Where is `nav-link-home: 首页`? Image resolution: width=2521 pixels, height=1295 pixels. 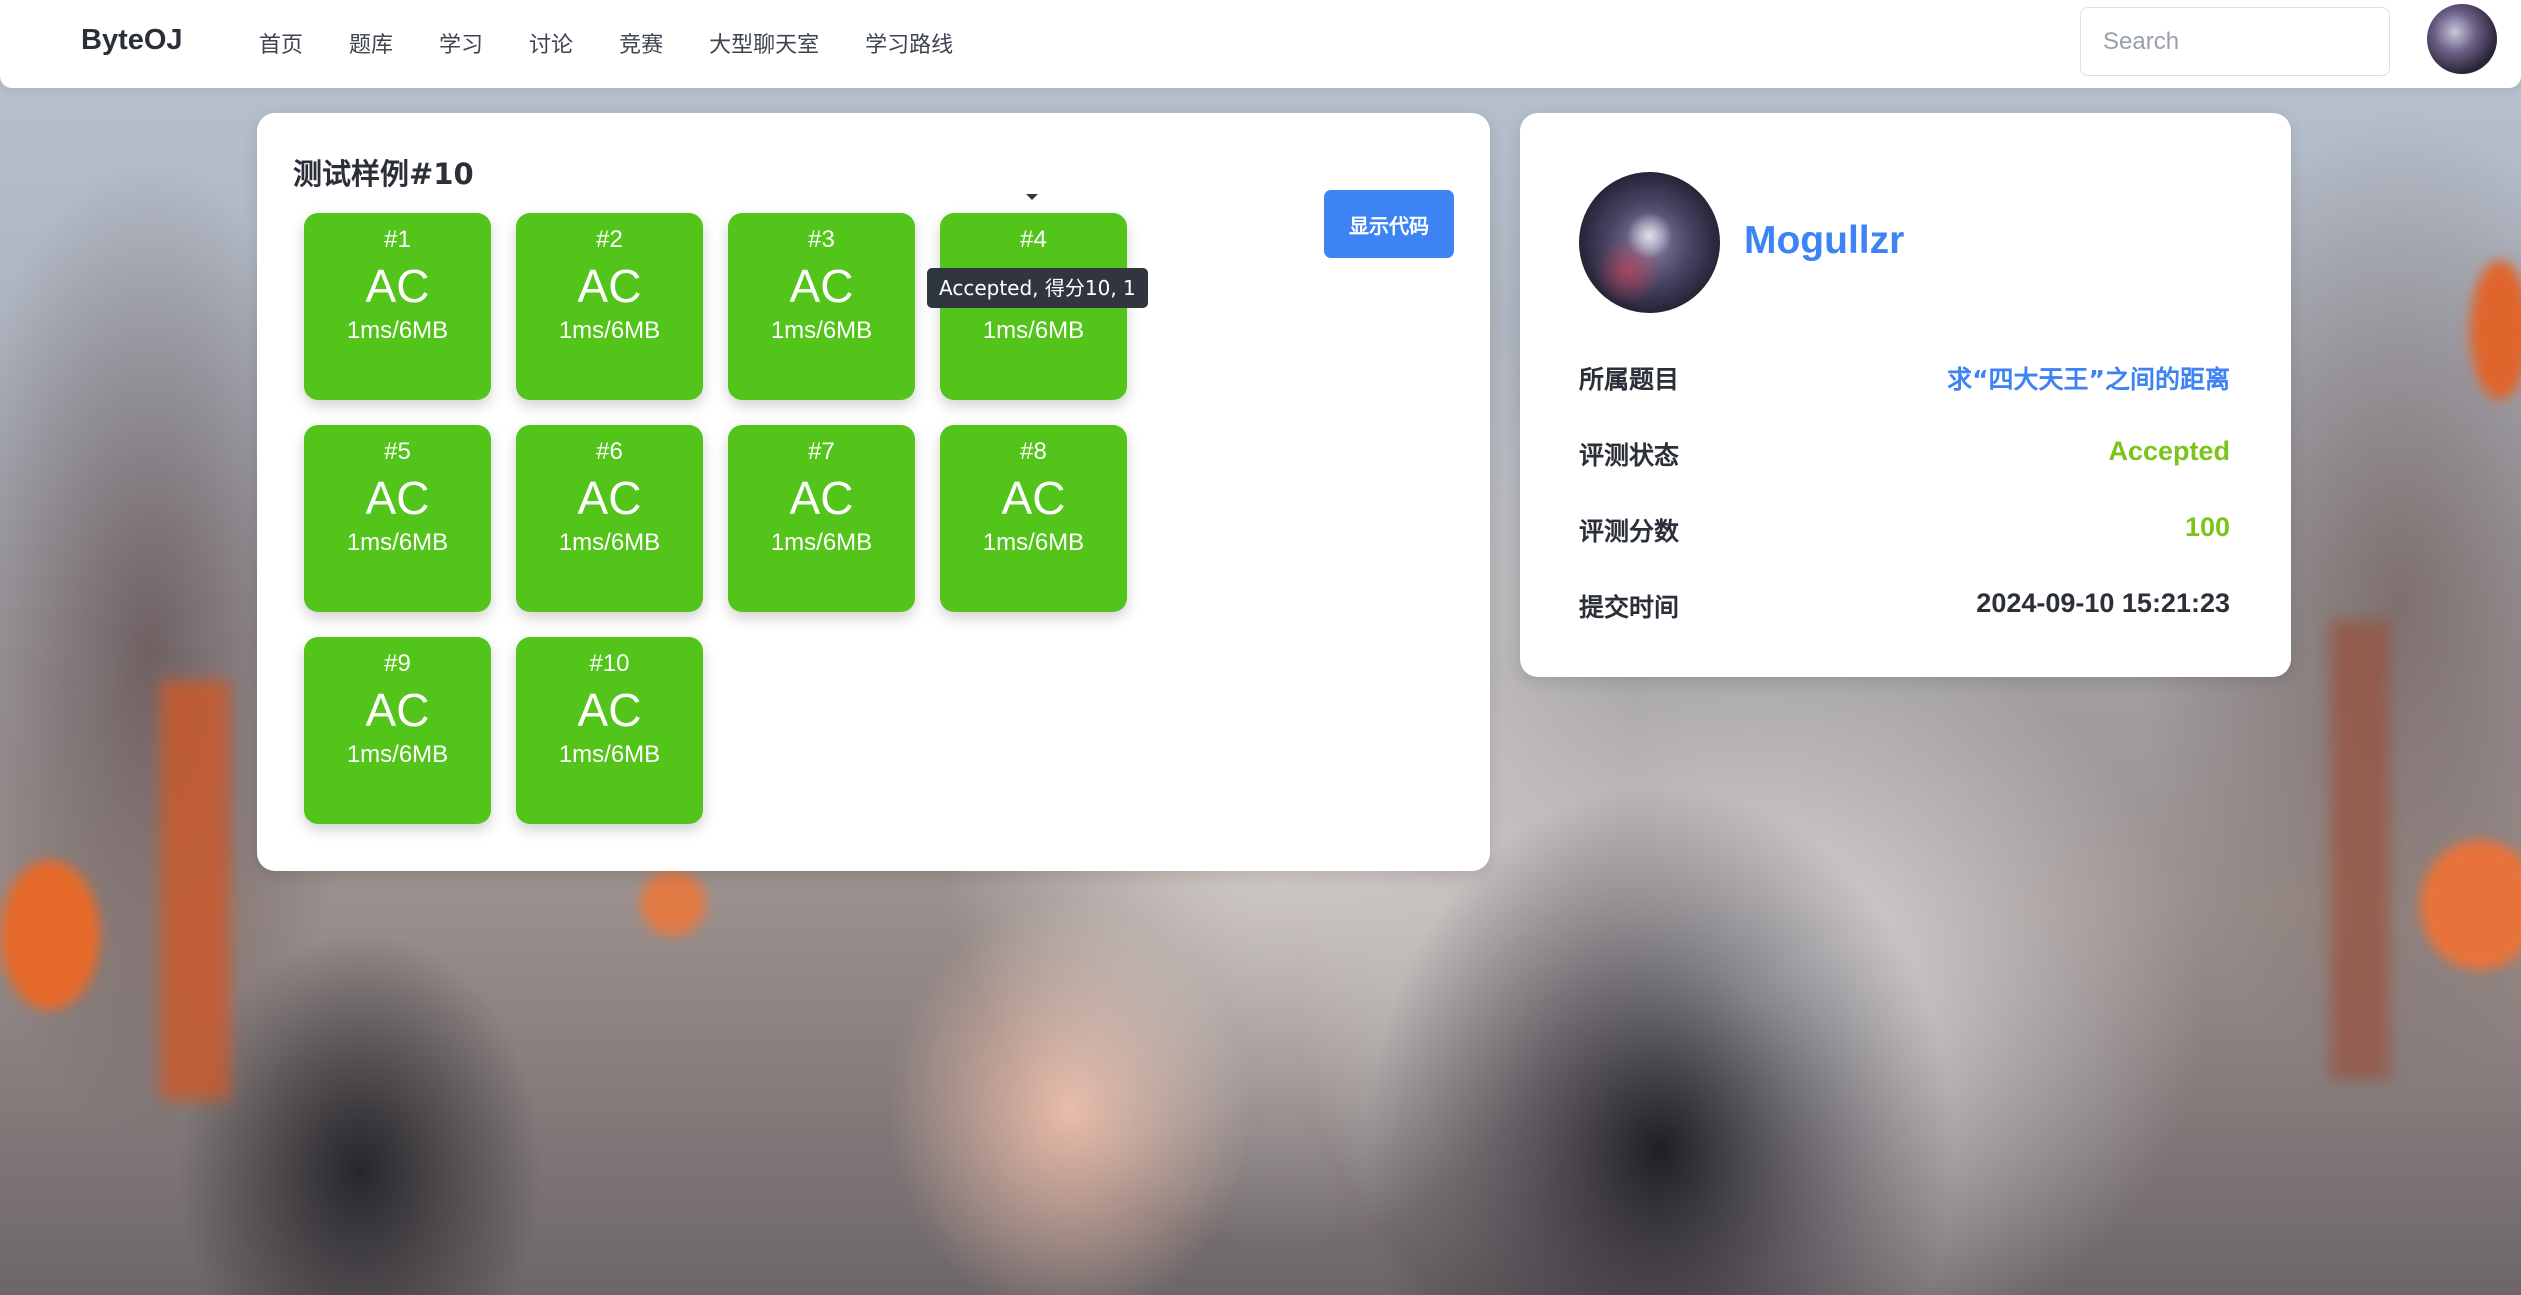
nav-link-home: 首页 is located at coordinates (281, 43).